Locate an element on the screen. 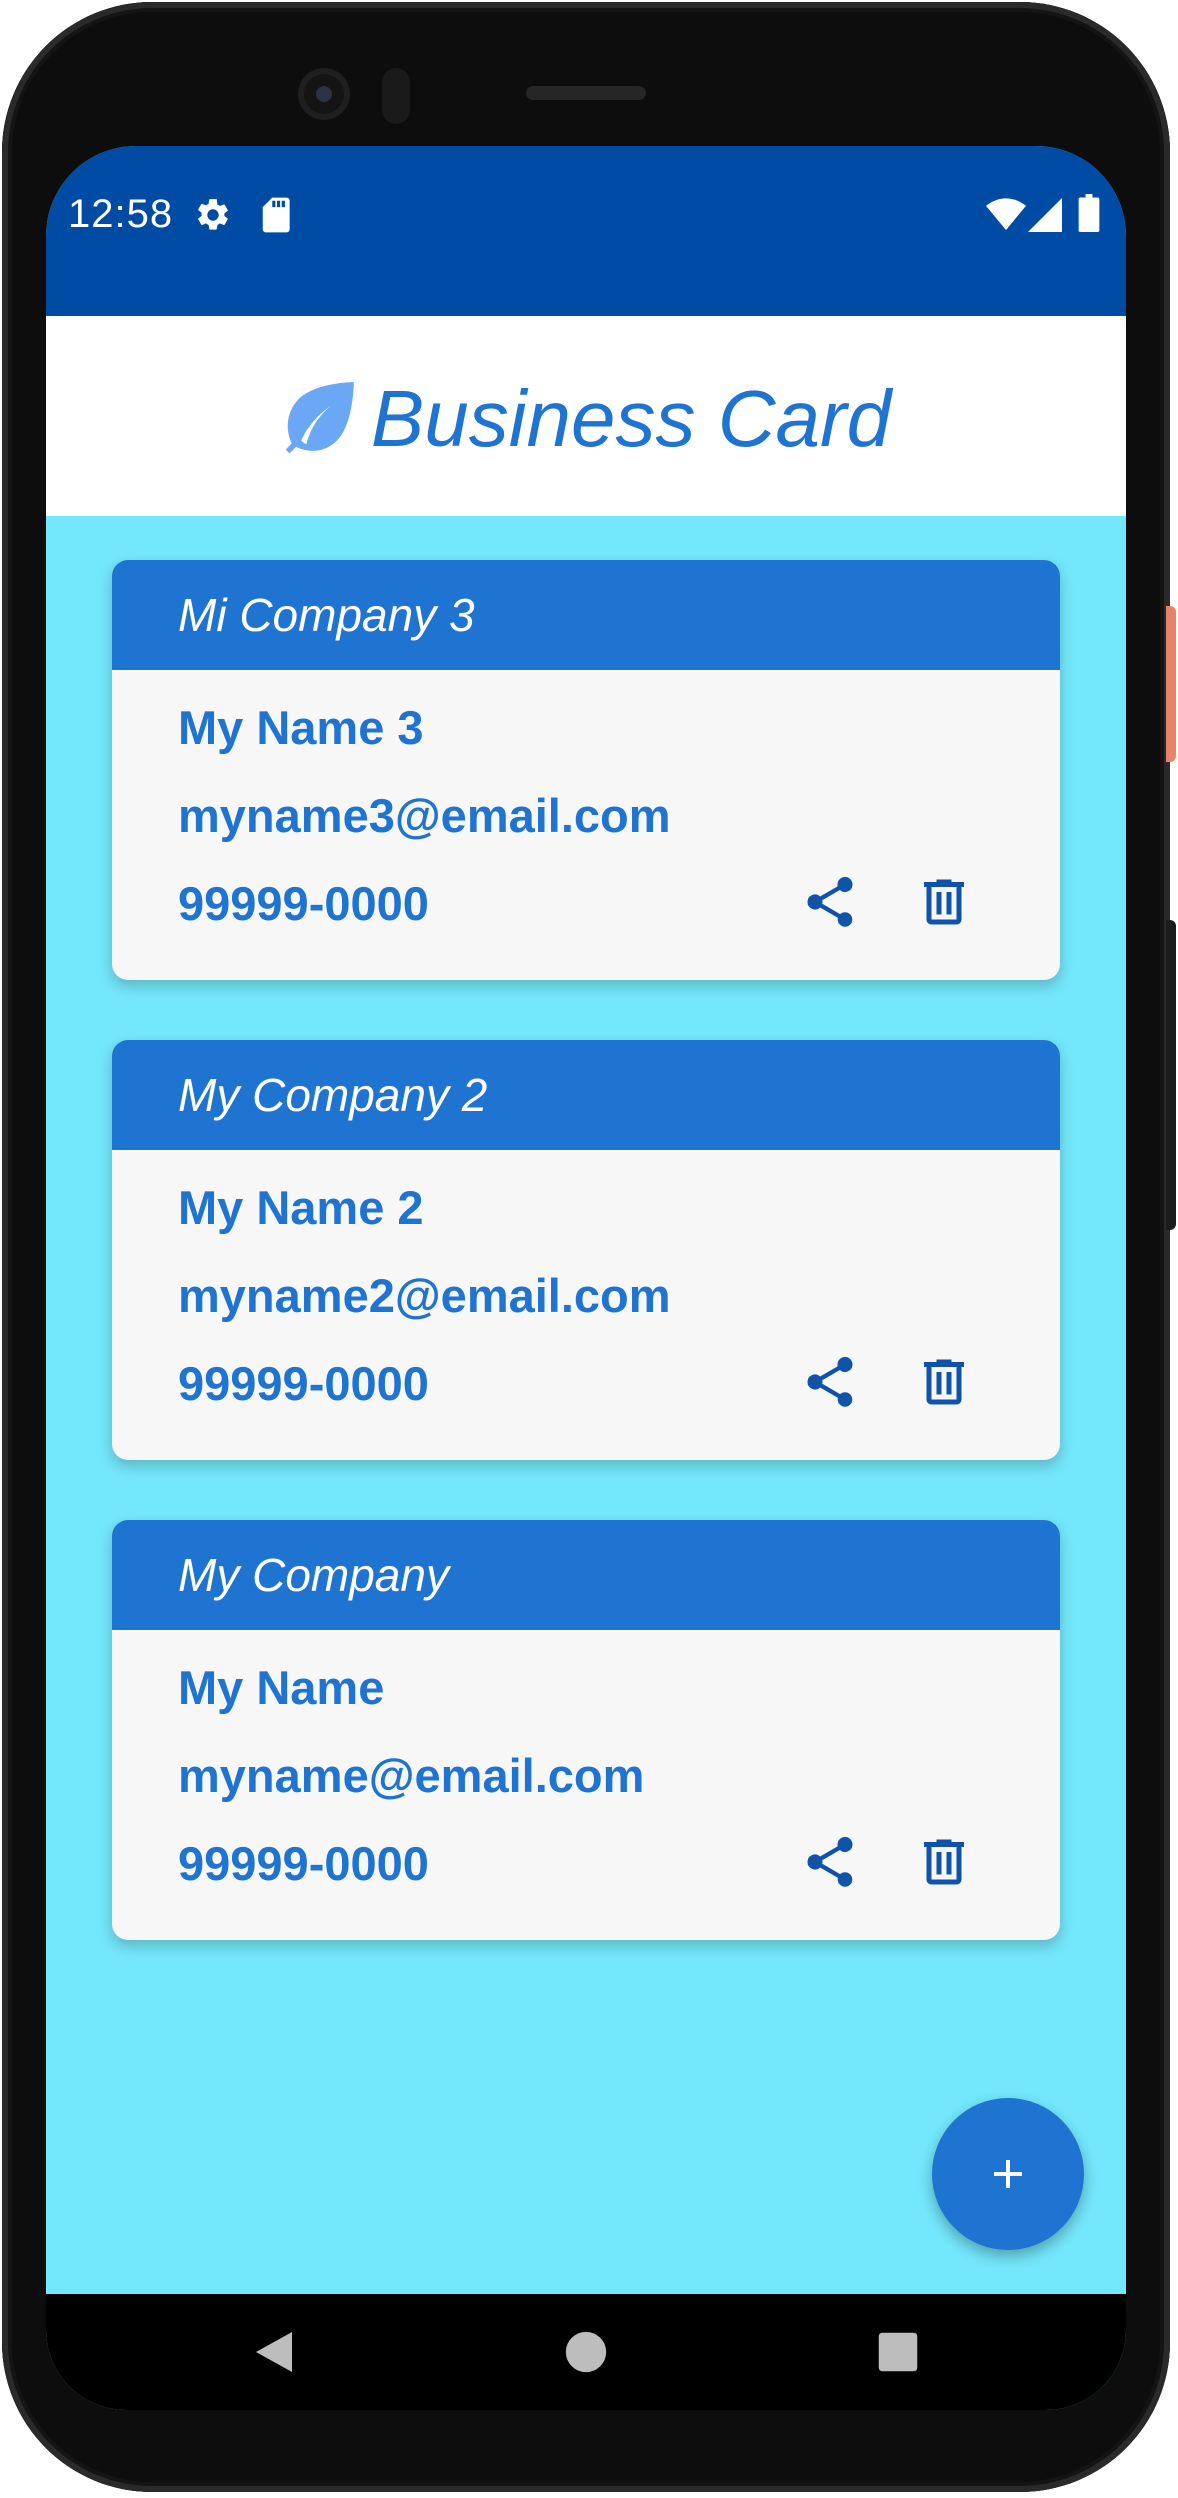 The height and width of the screenshot is (2498, 1178). back-icon is located at coordinates (274, 2352).